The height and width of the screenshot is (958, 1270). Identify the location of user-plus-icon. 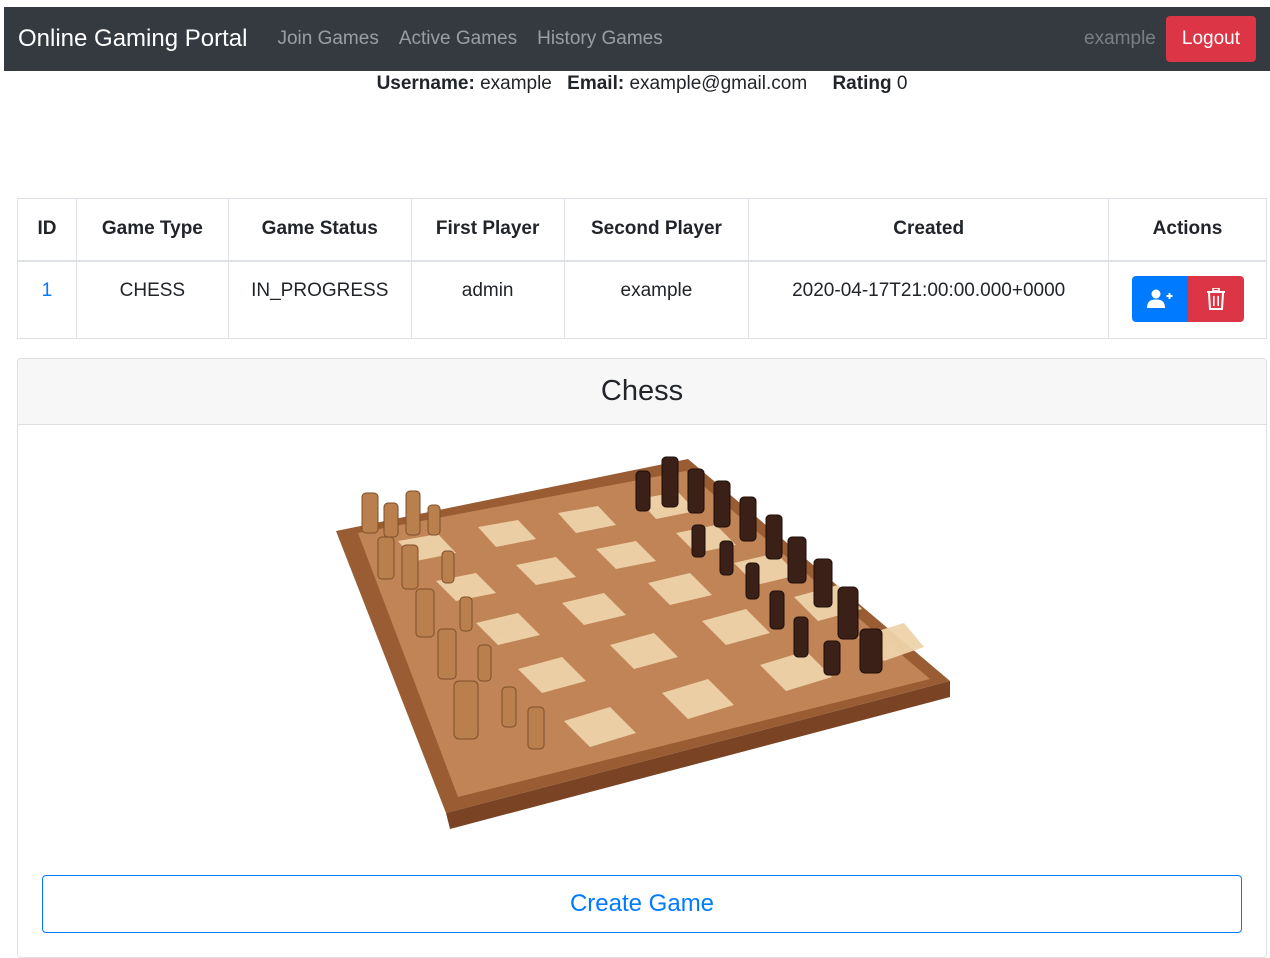
(1159, 298).